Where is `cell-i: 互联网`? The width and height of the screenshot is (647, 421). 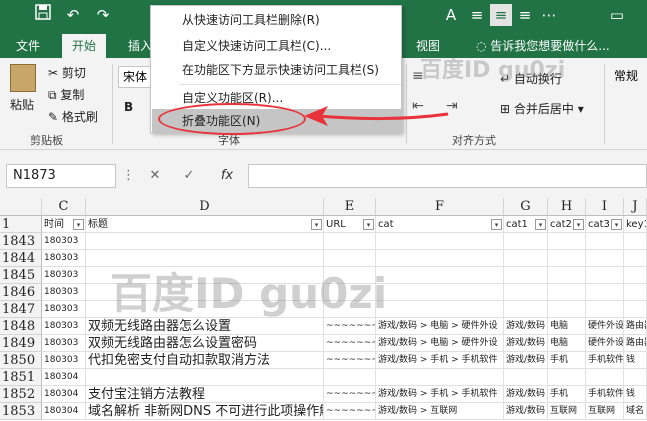 cell-i: 互联网 is located at coordinates (605, 411).